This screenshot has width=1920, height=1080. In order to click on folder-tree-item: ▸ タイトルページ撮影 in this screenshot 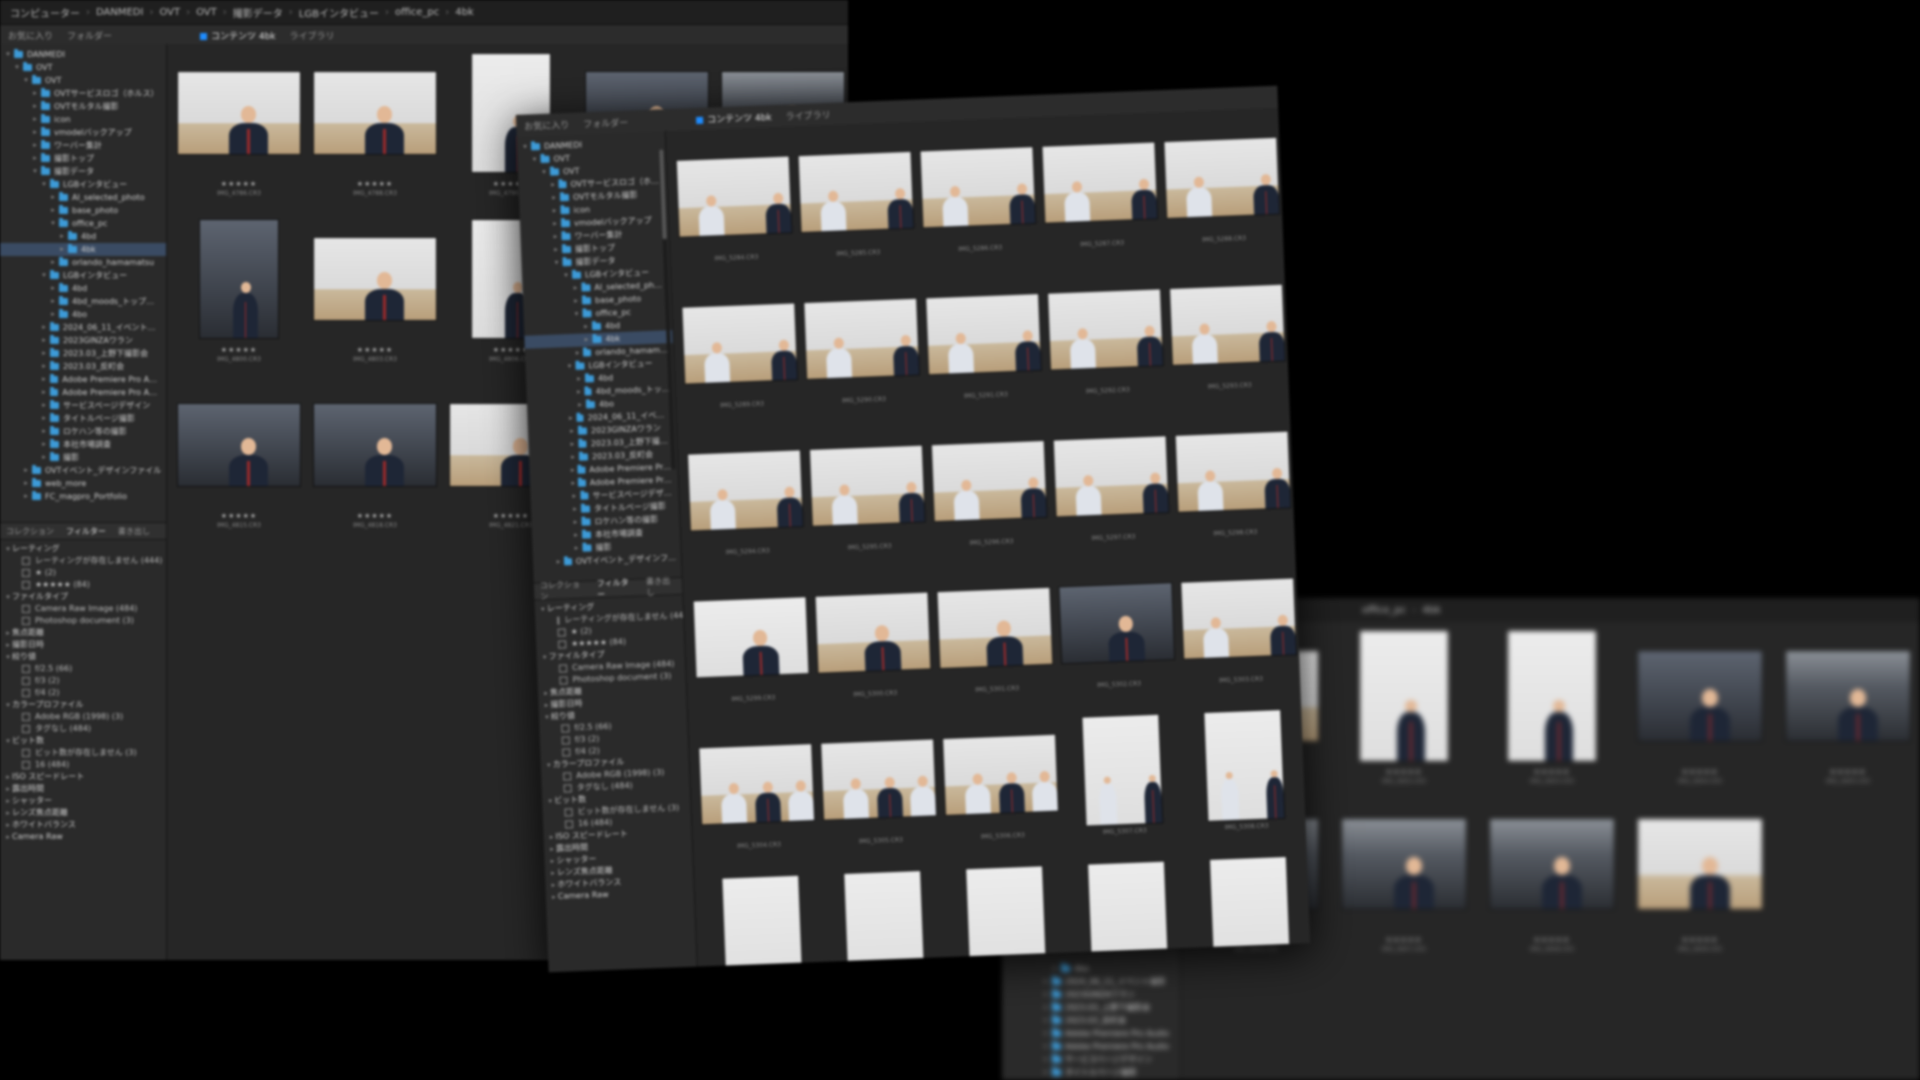, I will do `click(83, 418)`.